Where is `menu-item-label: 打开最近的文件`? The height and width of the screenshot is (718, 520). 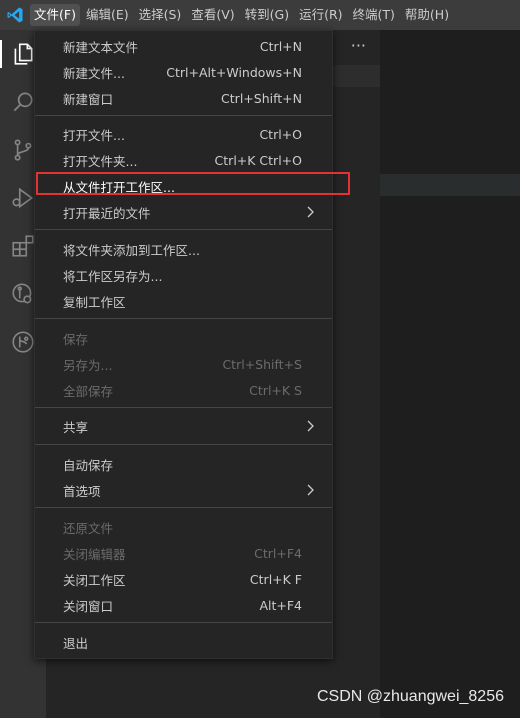
menu-item-label: 打开最近的文件 is located at coordinates (107, 213).